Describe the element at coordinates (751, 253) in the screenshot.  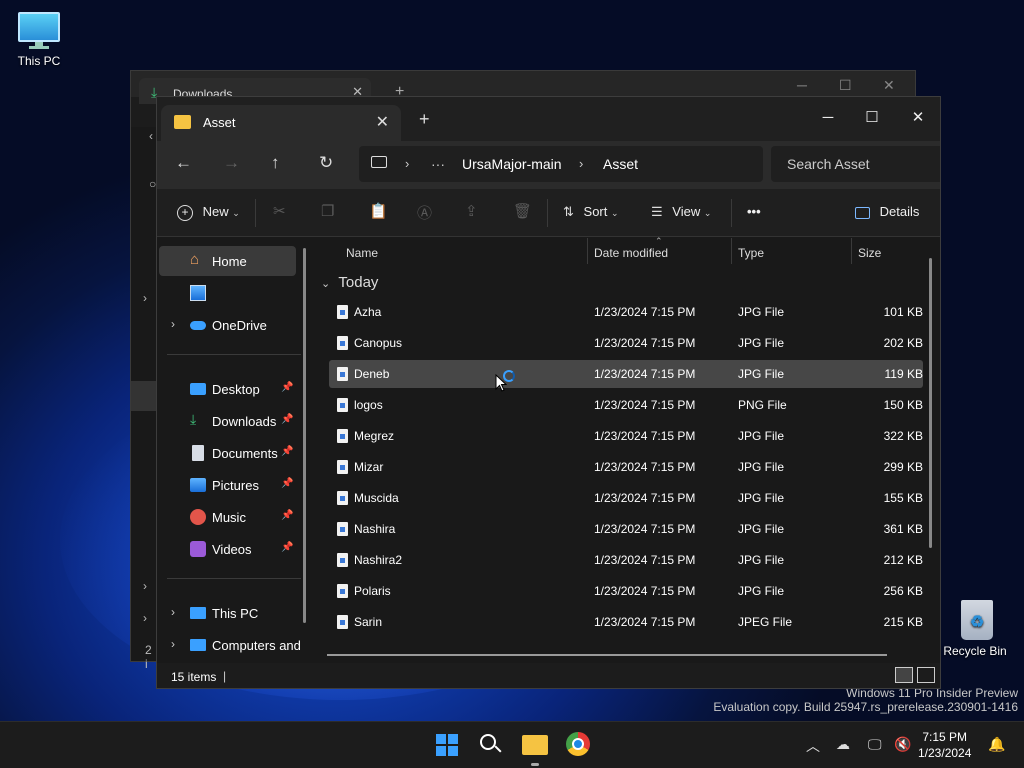
I see `column-header-type: Type` at that location.